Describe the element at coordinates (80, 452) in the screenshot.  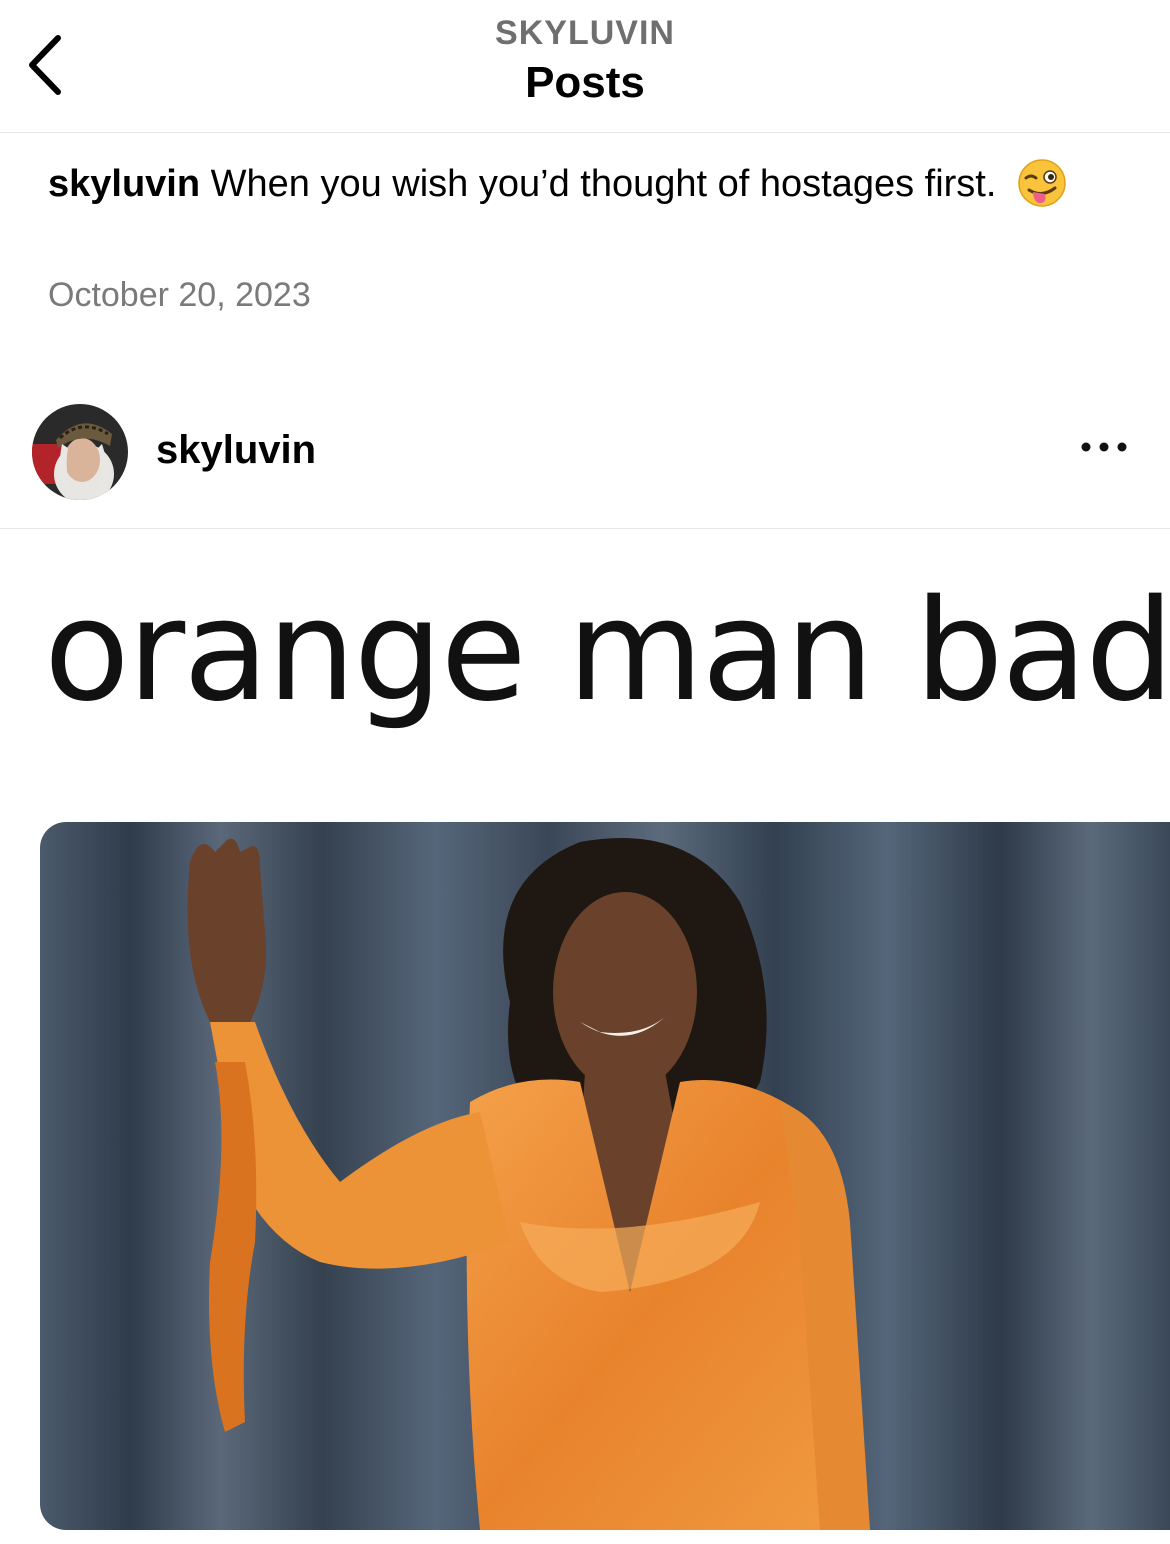
I see `avatar` at that location.